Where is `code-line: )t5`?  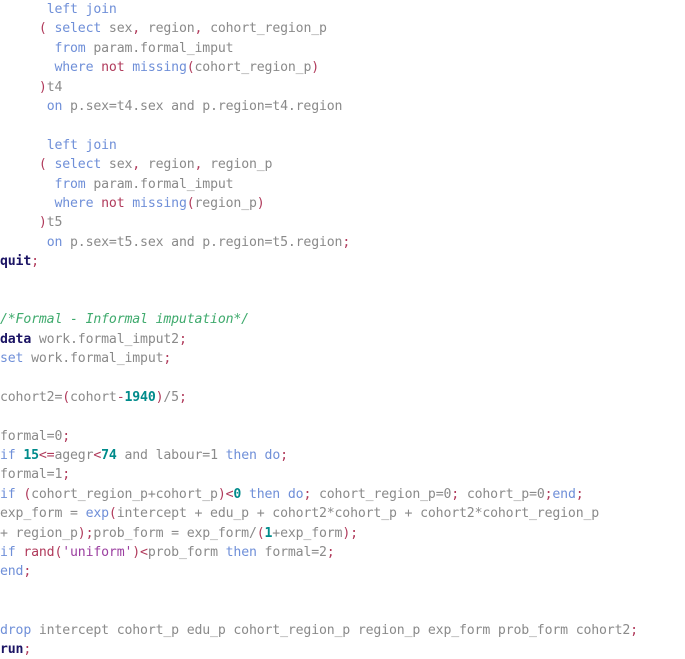 code-line: )t5 is located at coordinates (342, 222).